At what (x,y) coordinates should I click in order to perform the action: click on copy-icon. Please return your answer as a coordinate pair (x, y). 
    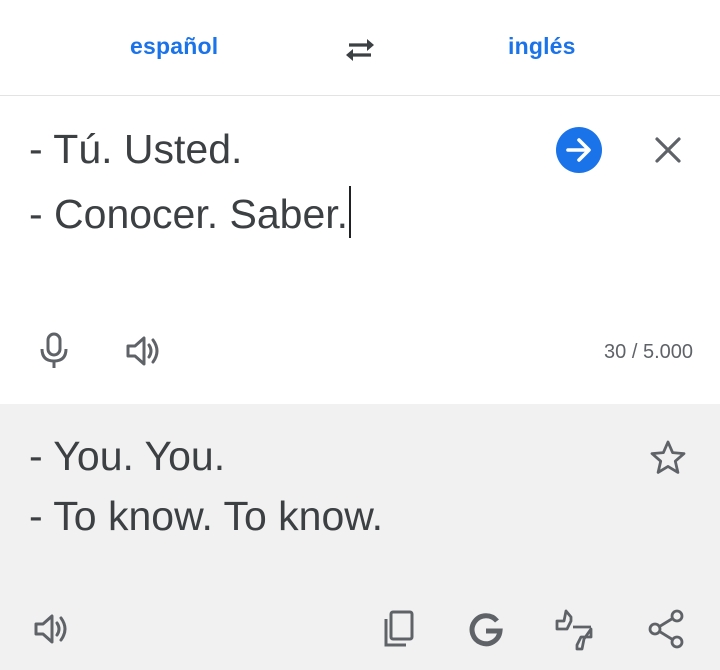
    Looking at the image, I should click on (399, 628).